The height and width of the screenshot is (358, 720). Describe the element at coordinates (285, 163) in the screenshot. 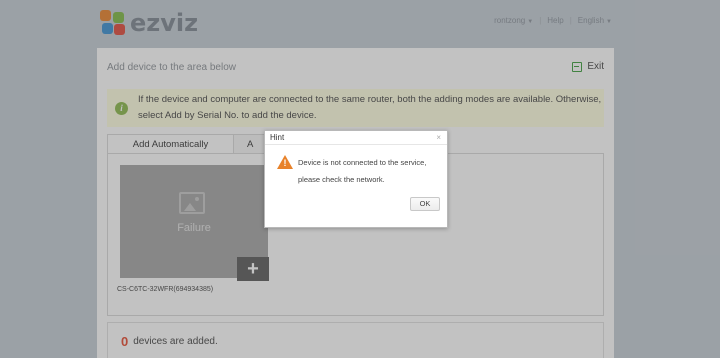

I see `warning-mark: !` at that location.